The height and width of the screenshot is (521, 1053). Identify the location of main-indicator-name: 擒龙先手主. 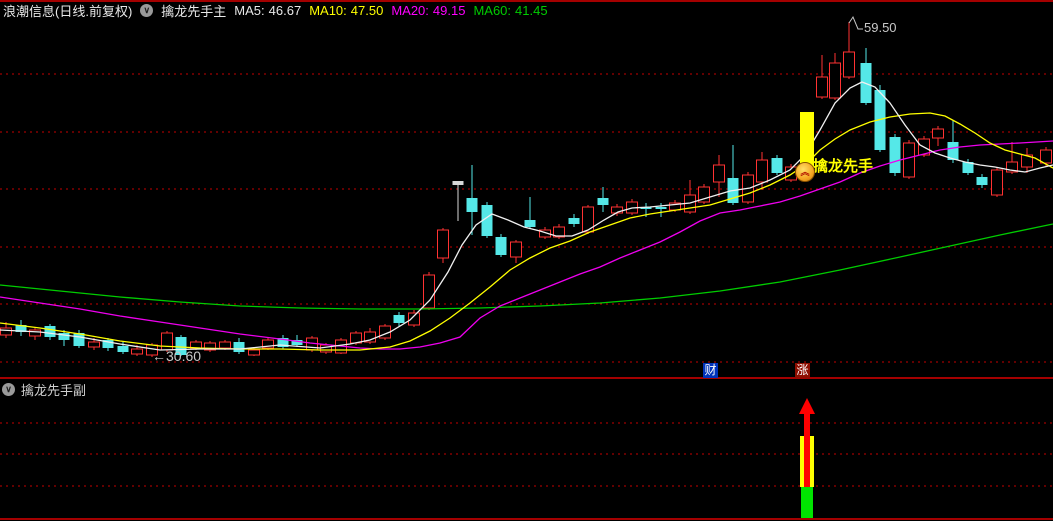
(193, 10).